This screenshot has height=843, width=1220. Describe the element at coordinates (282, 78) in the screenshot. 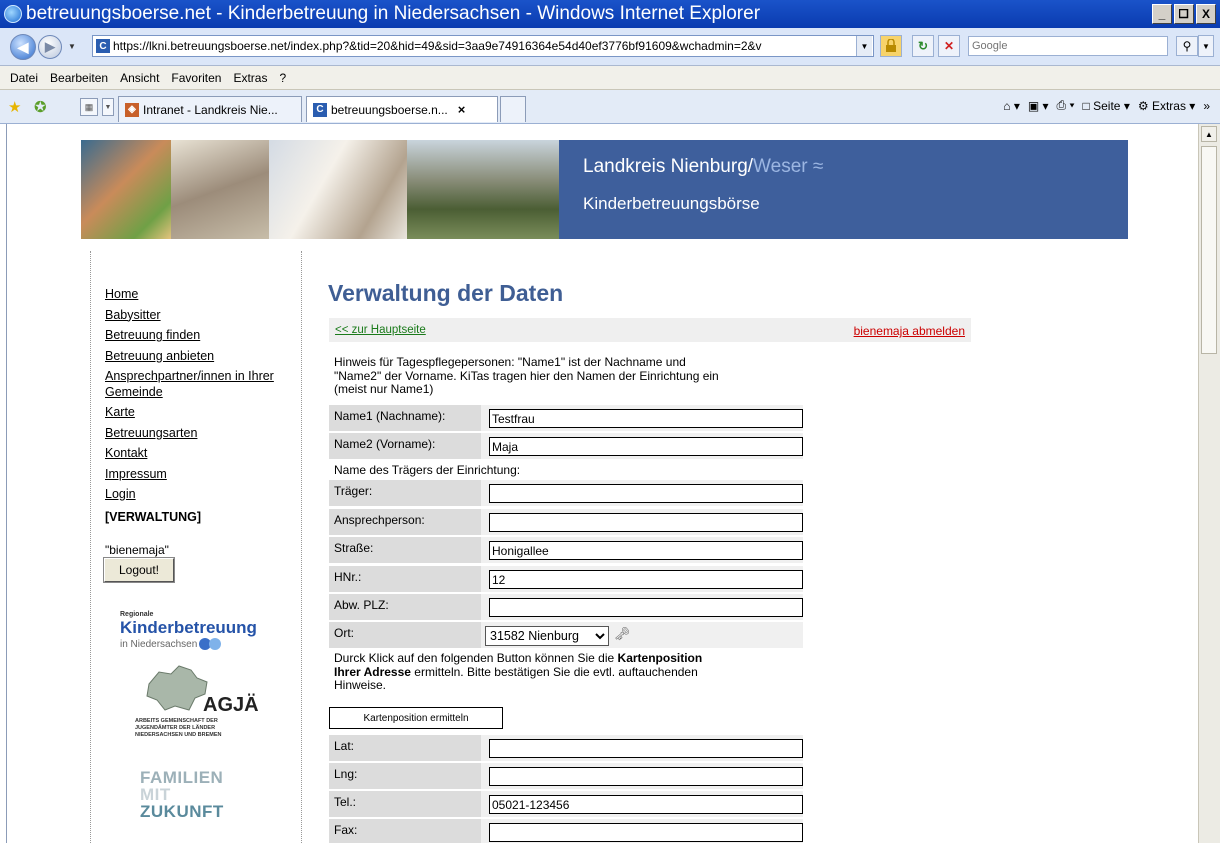

I see `menu-help: ?` at that location.